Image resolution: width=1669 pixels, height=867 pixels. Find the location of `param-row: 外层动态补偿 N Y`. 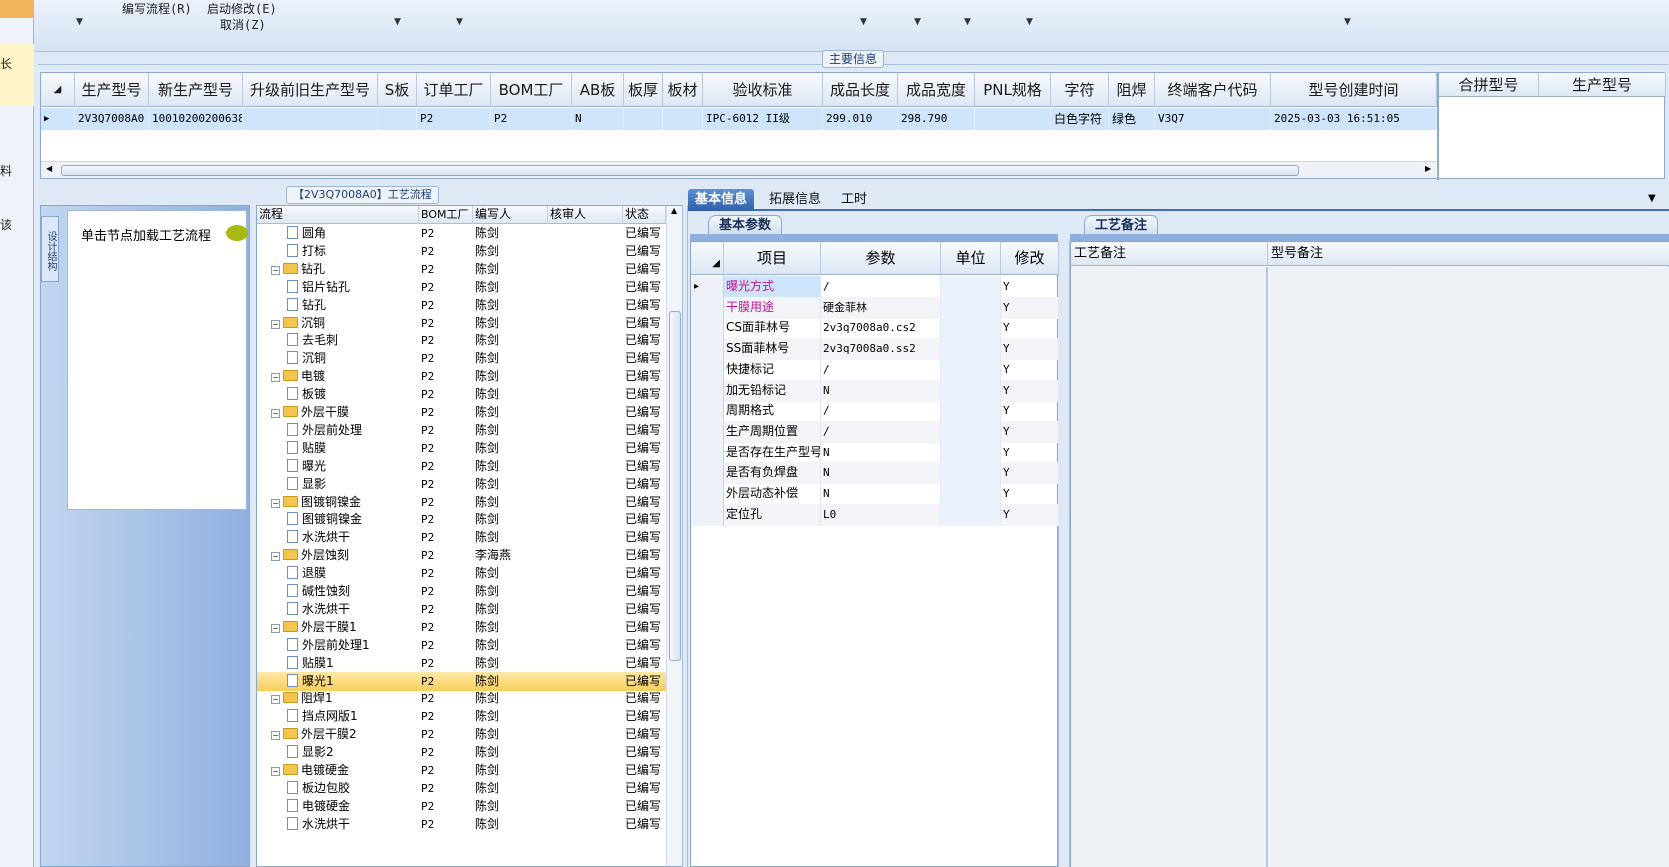

param-row: 外层动态补偿 N Y is located at coordinates (875, 494).